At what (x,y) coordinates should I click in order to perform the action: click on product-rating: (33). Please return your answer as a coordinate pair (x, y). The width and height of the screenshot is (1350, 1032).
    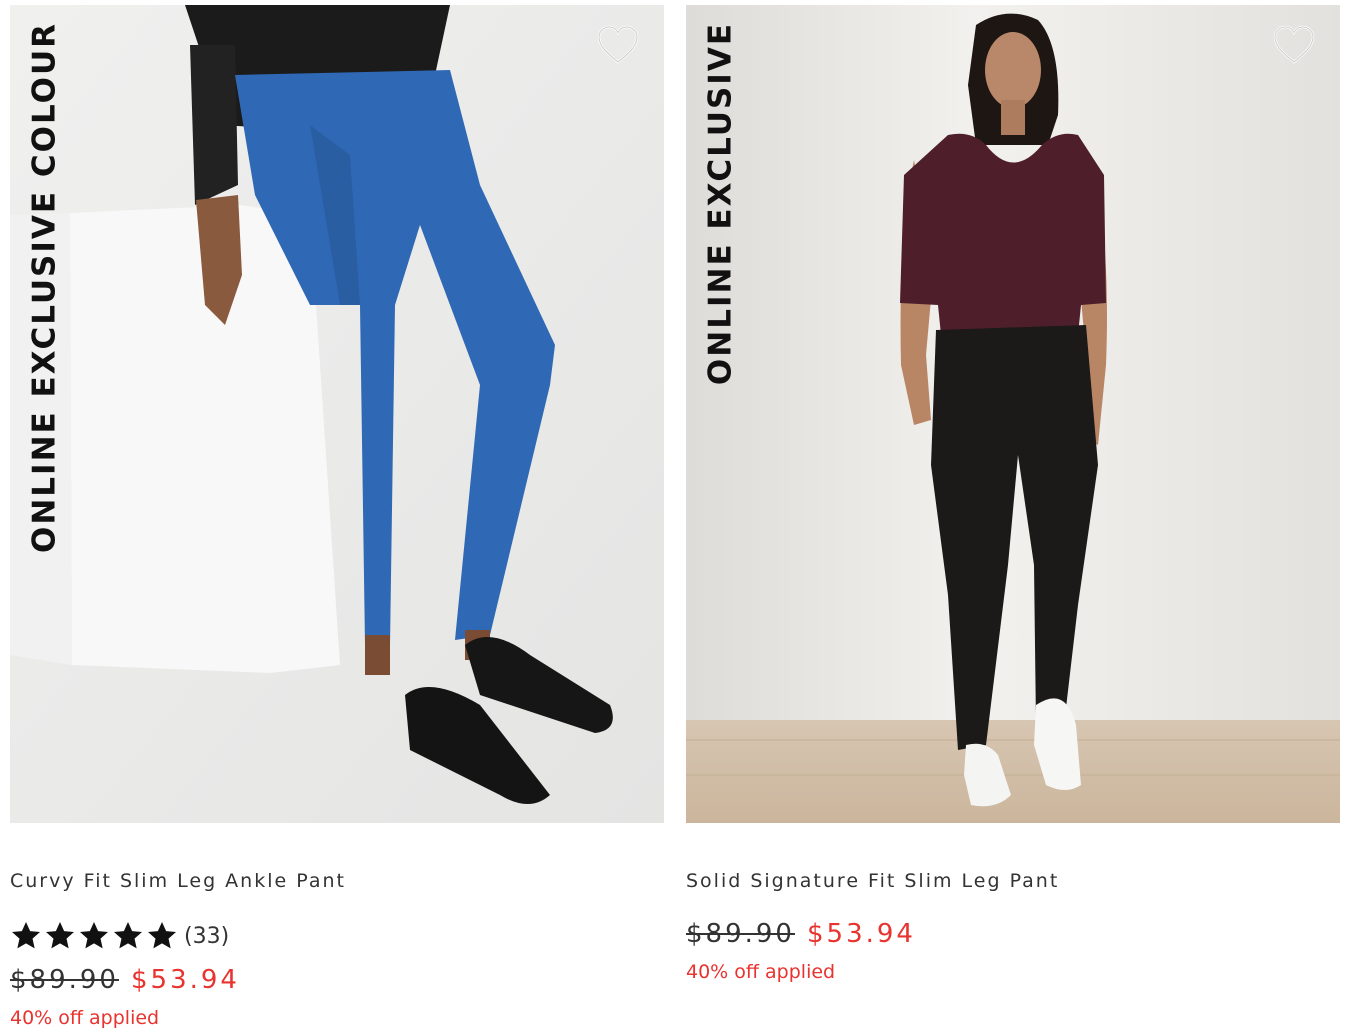
    Looking at the image, I should click on (119, 936).